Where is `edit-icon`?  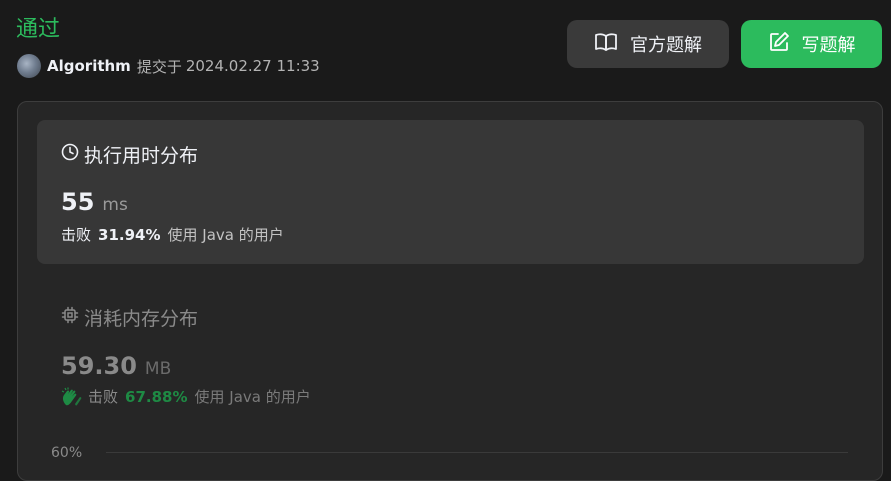 edit-icon is located at coordinates (785, 44).